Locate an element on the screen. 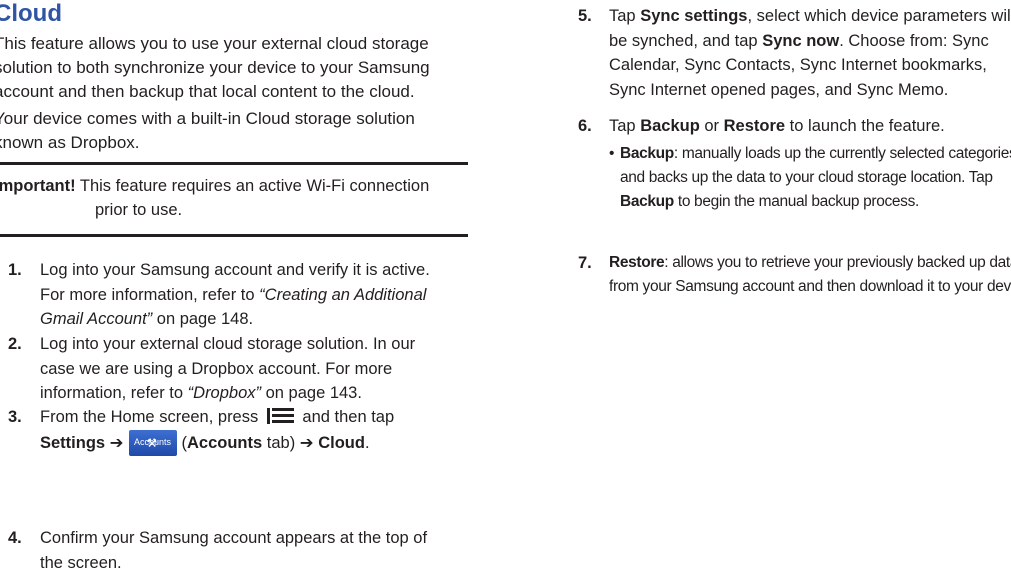 The height and width of the screenshot is (576, 1011). step-text: be synched, and tap is located at coordinates (686, 40).